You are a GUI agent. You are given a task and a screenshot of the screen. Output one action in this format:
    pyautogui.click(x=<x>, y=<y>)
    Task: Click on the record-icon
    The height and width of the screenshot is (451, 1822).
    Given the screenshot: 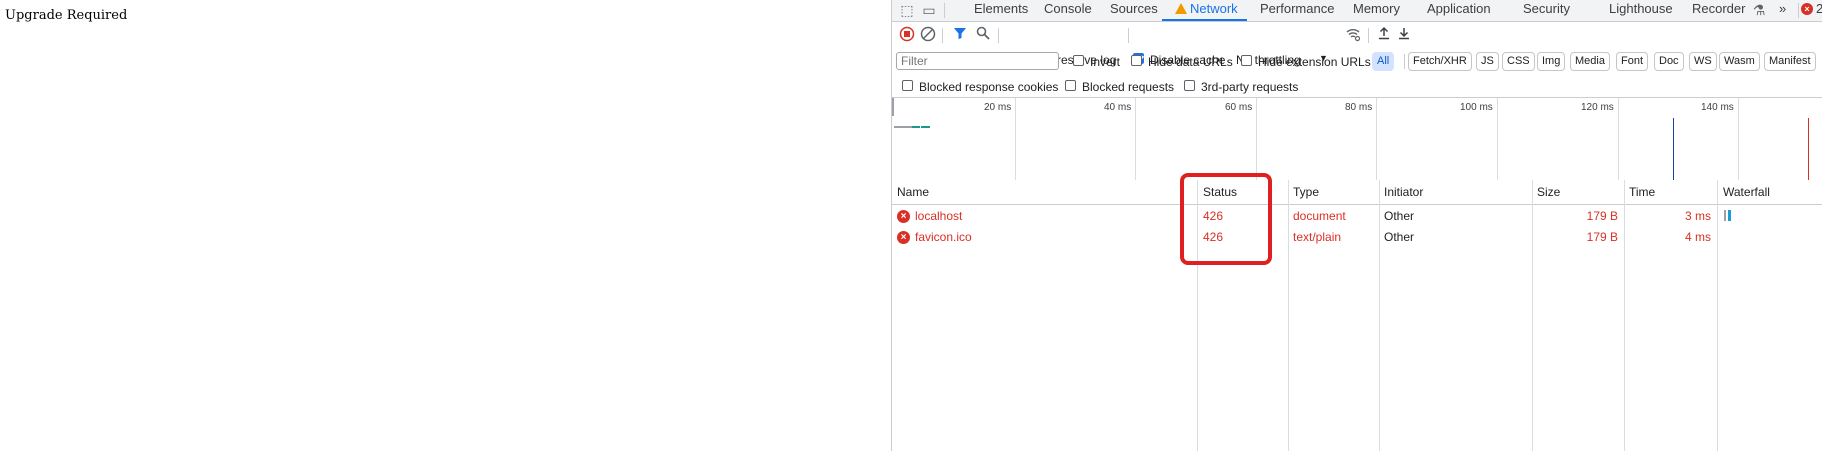 What is the action you would take?
    pyautogui.click(x=907, y=34)
    